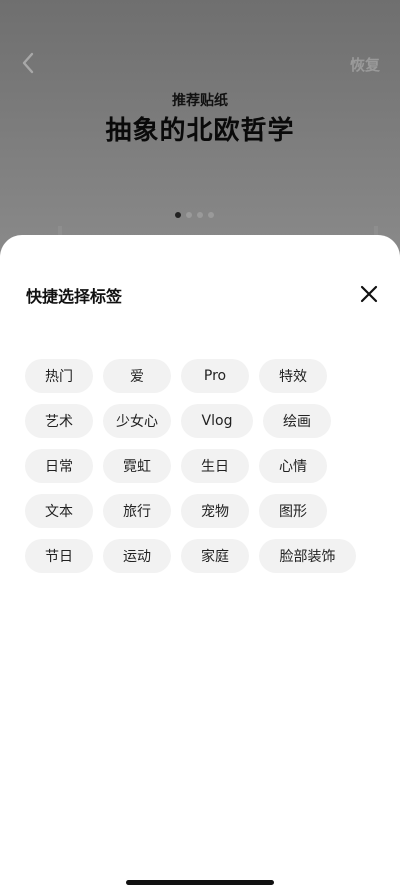 This screenshot has height=889, width=400. What do you see at coordinates (59, 511) in the screenshot?
I see `tag-text: 文本` at bounding box center [59, 511].